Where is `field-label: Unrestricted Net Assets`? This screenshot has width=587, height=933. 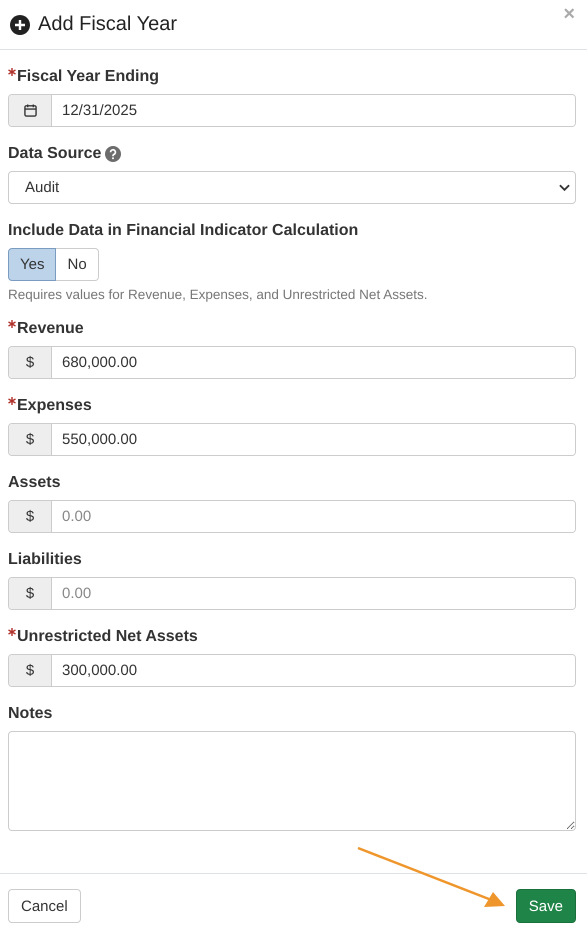 field-label: Unrestricted Net Assets is located at coordinates (107, 637).